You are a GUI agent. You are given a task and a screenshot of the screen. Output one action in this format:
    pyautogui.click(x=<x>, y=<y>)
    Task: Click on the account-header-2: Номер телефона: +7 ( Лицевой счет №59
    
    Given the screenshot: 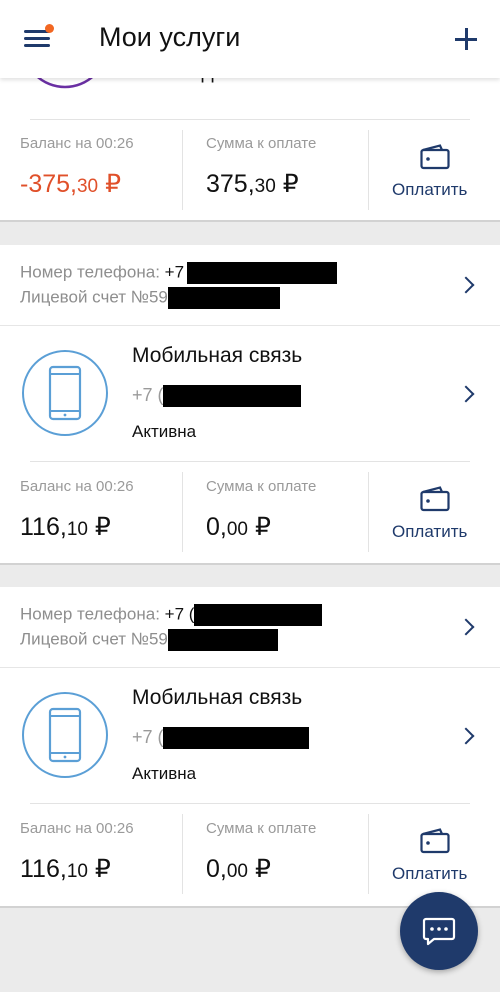 What is the action you would take?
    pyautogui.click(x=250, y=627)
    